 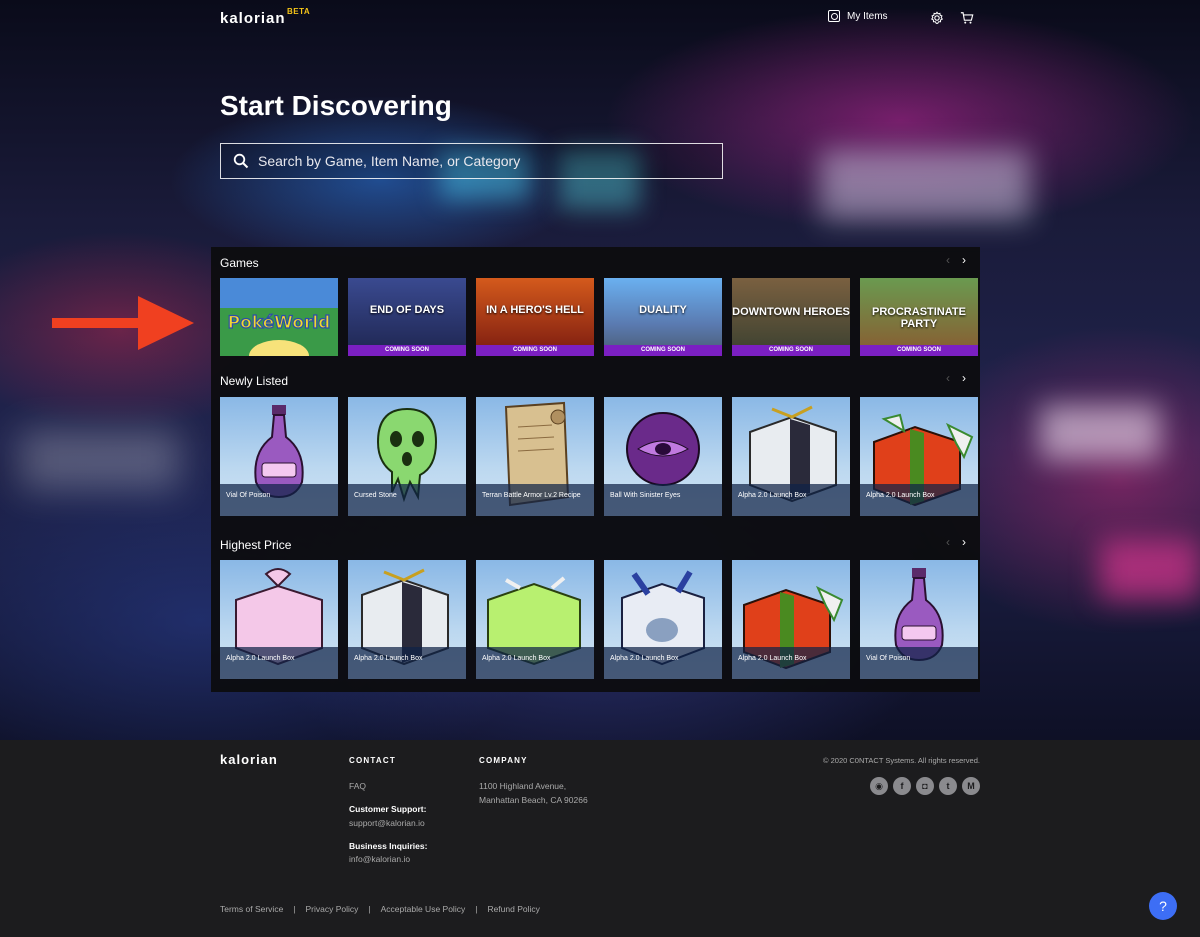 I want to click on contact-heading: CONTACT, so click(x=372, y=760).